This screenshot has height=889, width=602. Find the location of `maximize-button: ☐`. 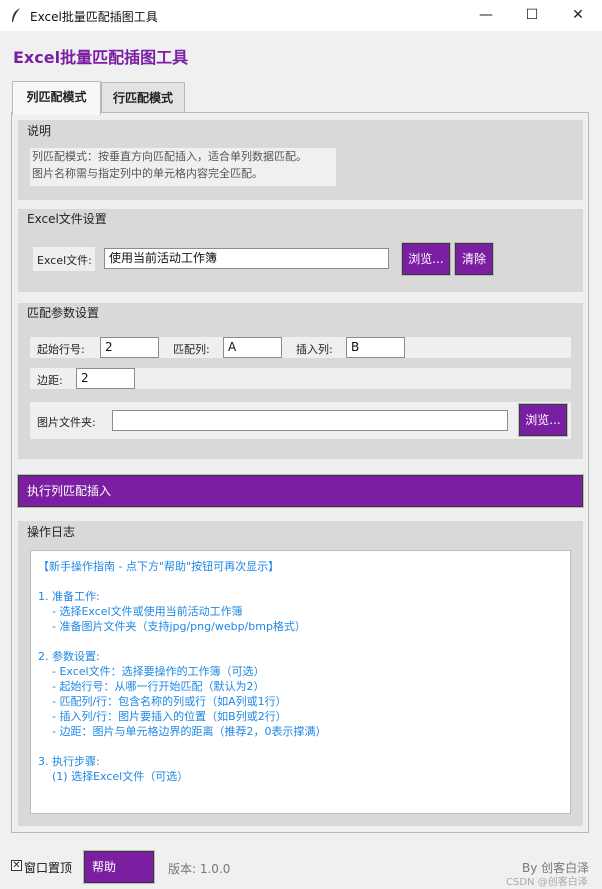

maximize-button: ☐ is located at coordinates (532, 15).